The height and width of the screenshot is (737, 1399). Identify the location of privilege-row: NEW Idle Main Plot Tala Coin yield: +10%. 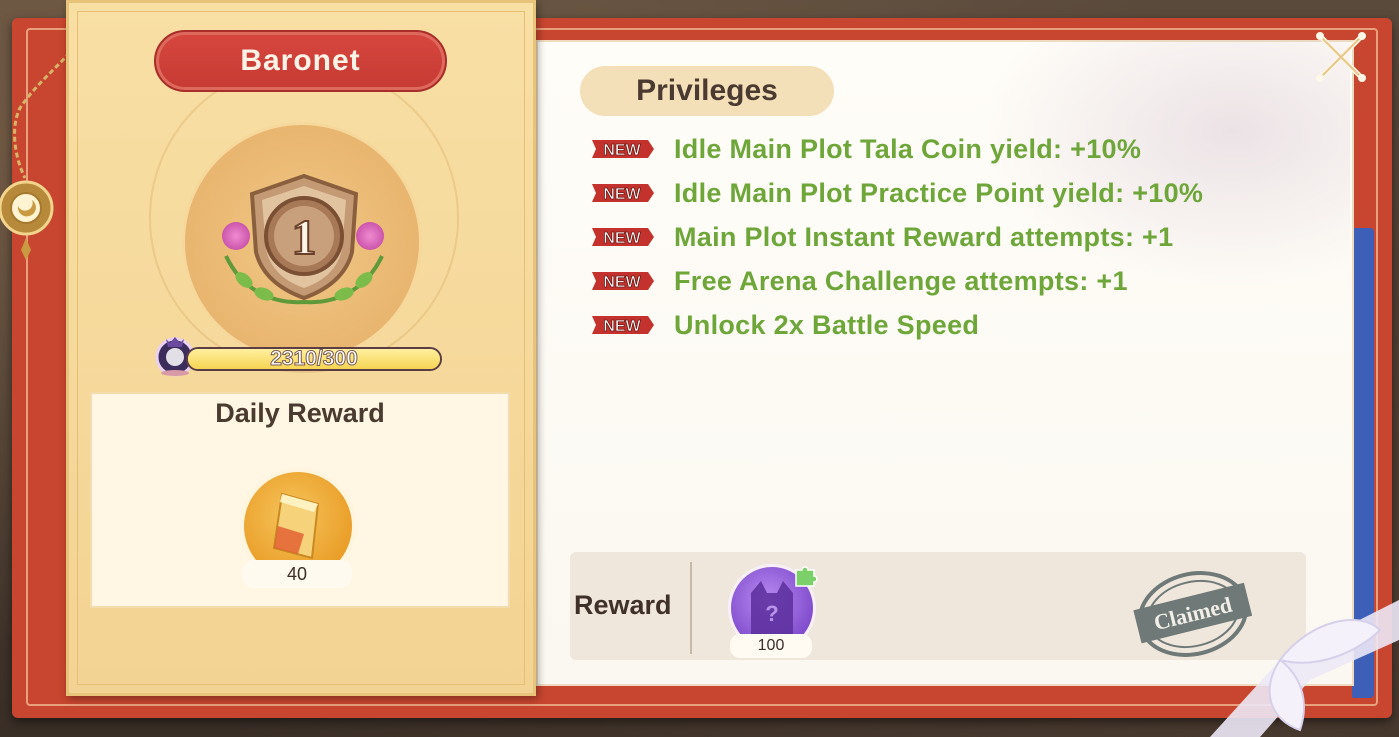
(896, 149).